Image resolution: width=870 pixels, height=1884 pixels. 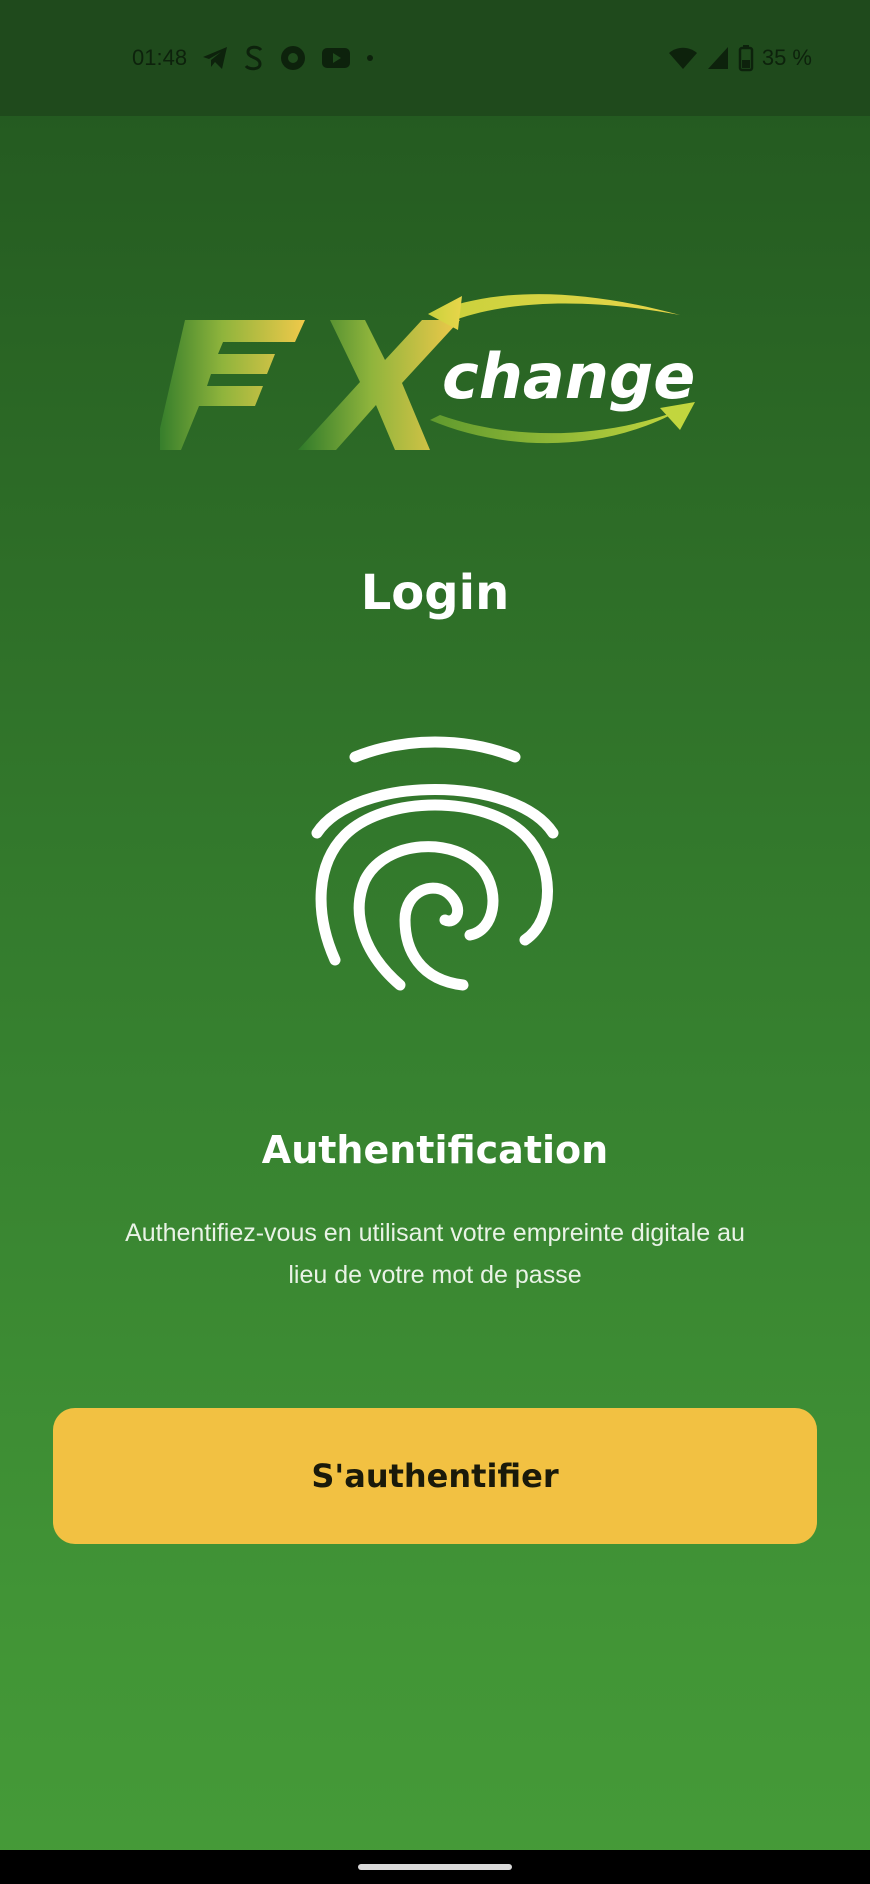 I want to click on logo-change-text: change, so click(x=568, y=376).